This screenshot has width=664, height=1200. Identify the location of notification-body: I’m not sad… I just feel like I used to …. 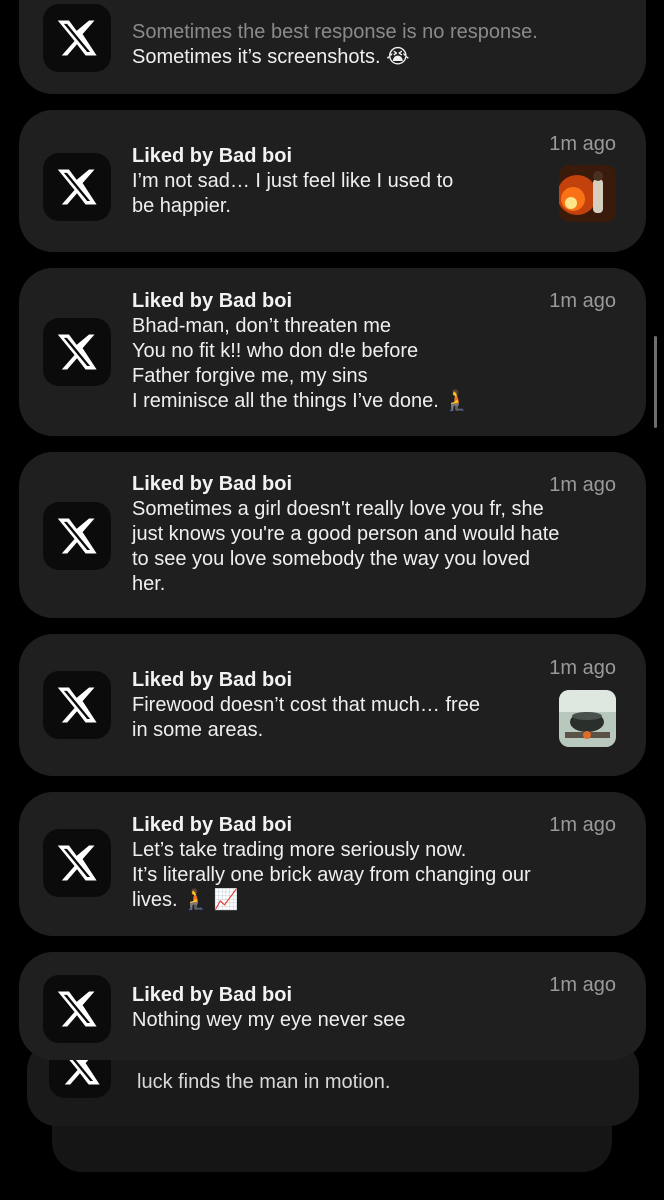
(332, 194).